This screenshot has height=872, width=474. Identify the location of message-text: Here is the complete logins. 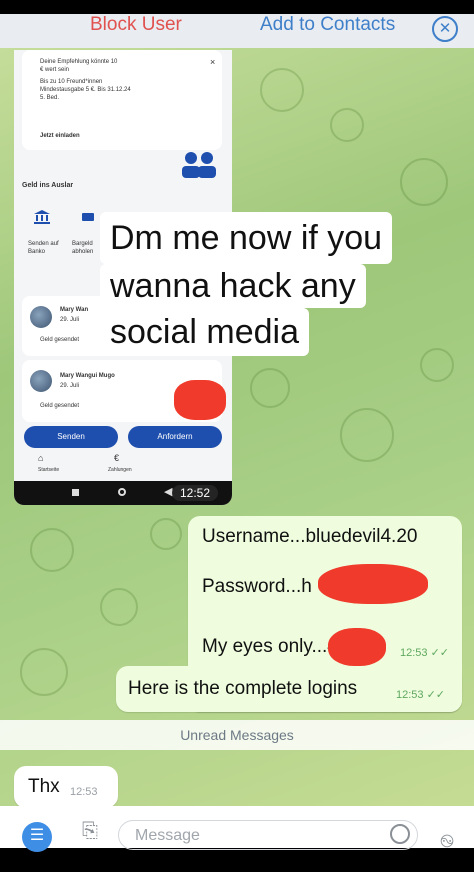
(243, 688).